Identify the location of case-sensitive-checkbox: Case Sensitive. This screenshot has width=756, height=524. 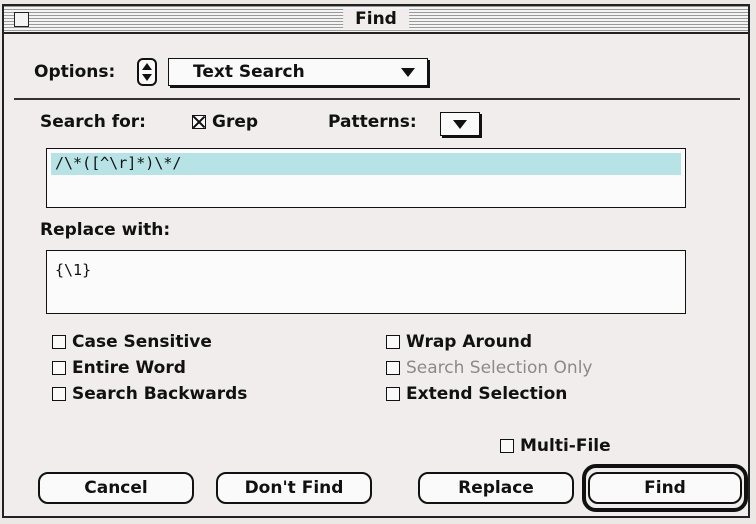
(132, 342).